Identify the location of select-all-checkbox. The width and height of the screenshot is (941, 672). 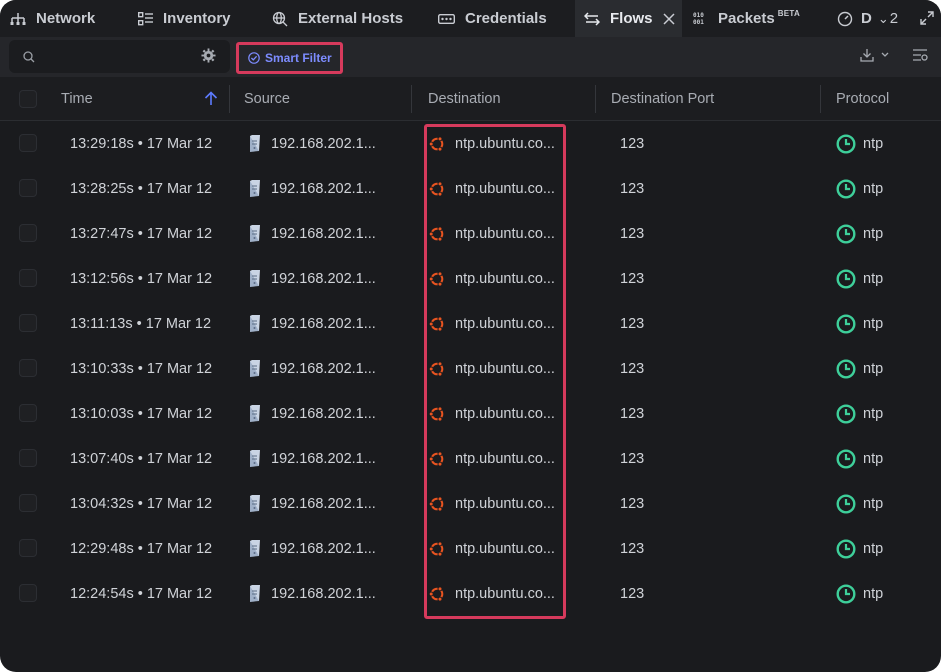
(28, 99).